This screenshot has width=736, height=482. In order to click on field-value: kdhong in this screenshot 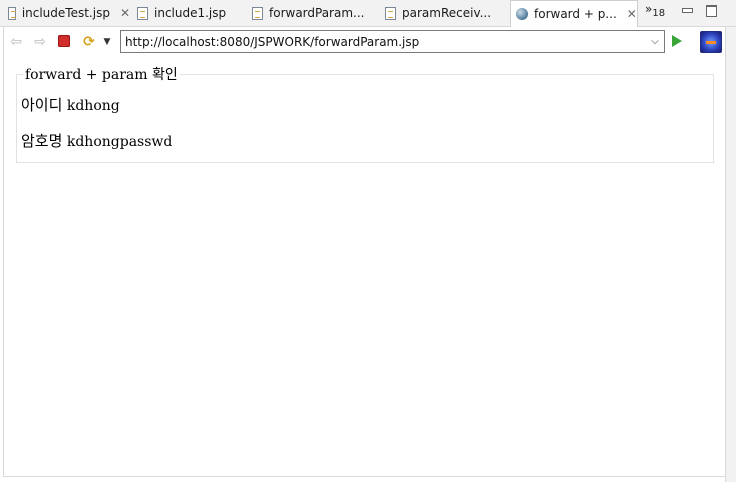, I will do `click(93, 106)`.